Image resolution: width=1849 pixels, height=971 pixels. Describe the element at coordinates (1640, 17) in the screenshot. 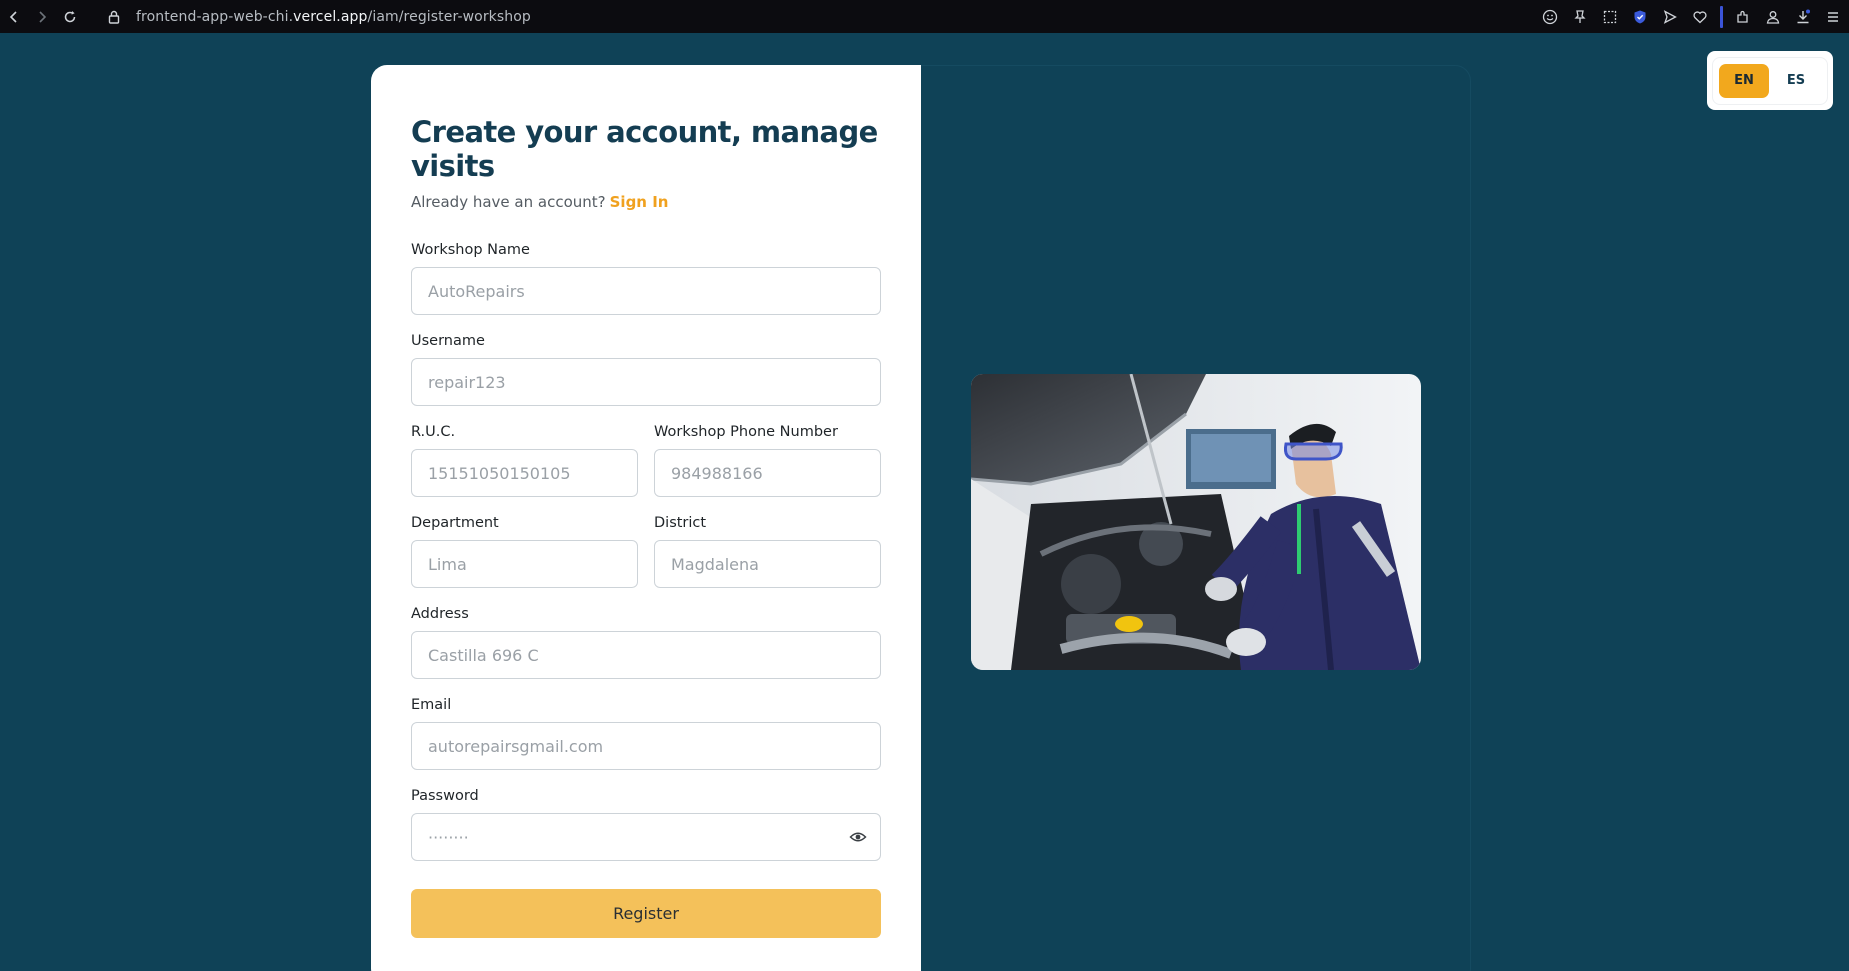

I see `shield-extension-icon` at that location.